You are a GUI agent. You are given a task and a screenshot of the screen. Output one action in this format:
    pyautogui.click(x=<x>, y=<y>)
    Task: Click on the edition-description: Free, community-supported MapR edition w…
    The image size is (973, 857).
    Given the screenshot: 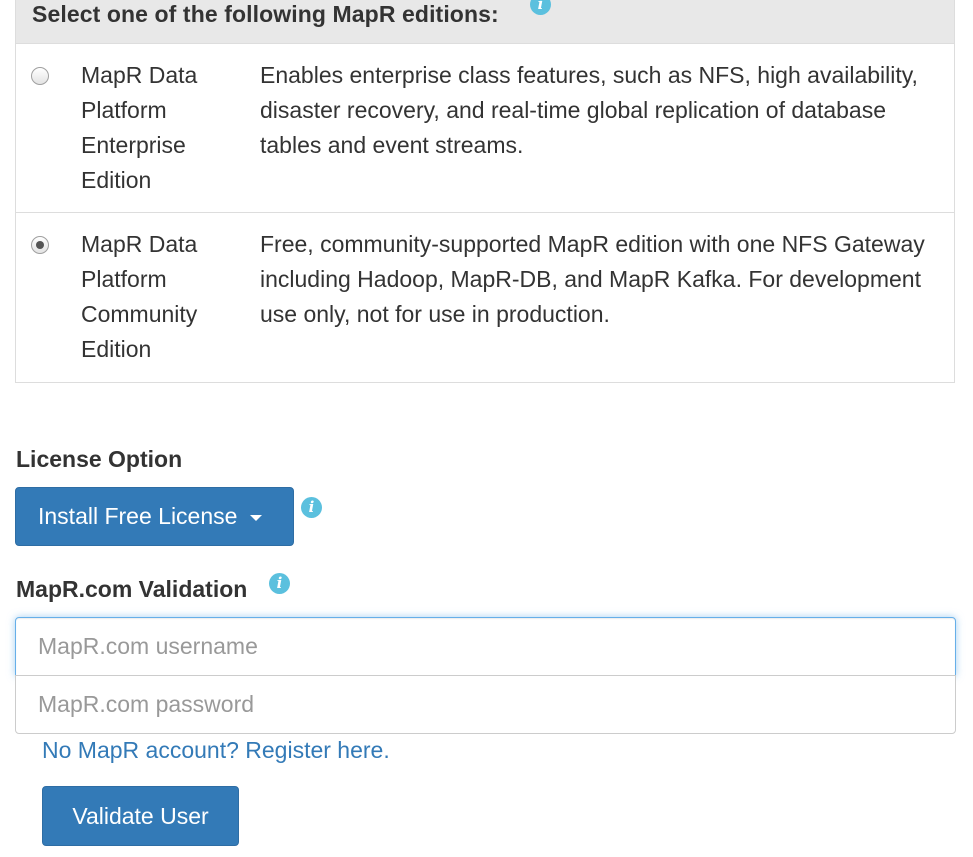 What is the action you would take?
    pyautogui.click(x=592, y=279)
    